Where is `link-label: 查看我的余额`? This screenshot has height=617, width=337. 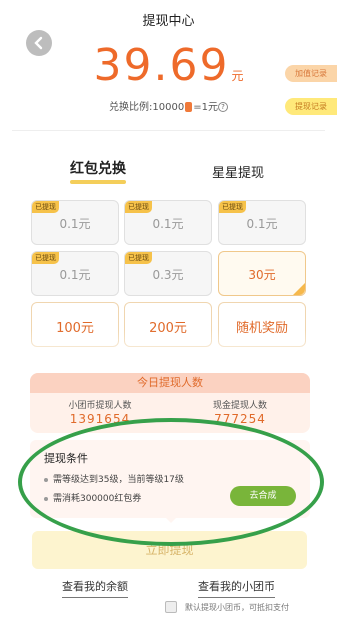
link-label: 查看我的余额 is located at coordinates (95, 586).